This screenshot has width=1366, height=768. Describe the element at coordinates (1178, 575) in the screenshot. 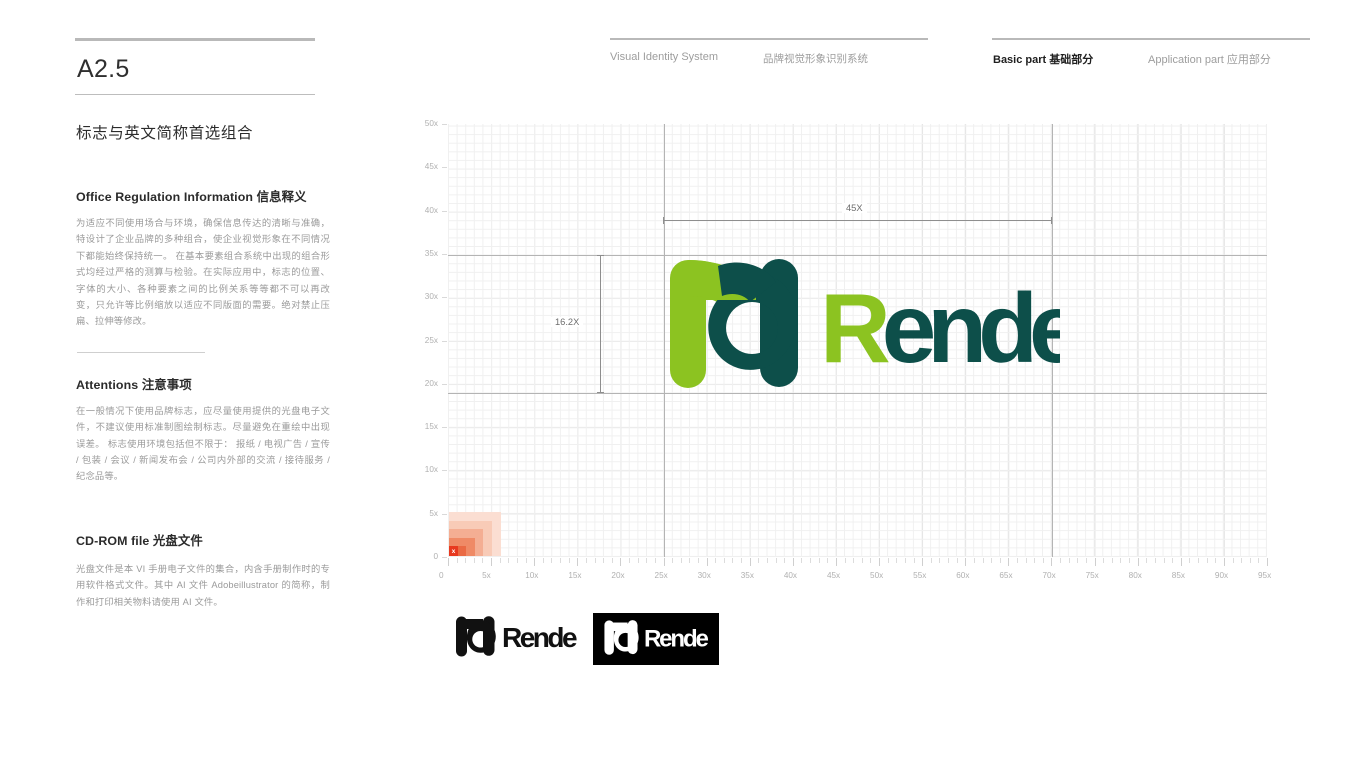

I see `x-tick-label: 85x` at that location.